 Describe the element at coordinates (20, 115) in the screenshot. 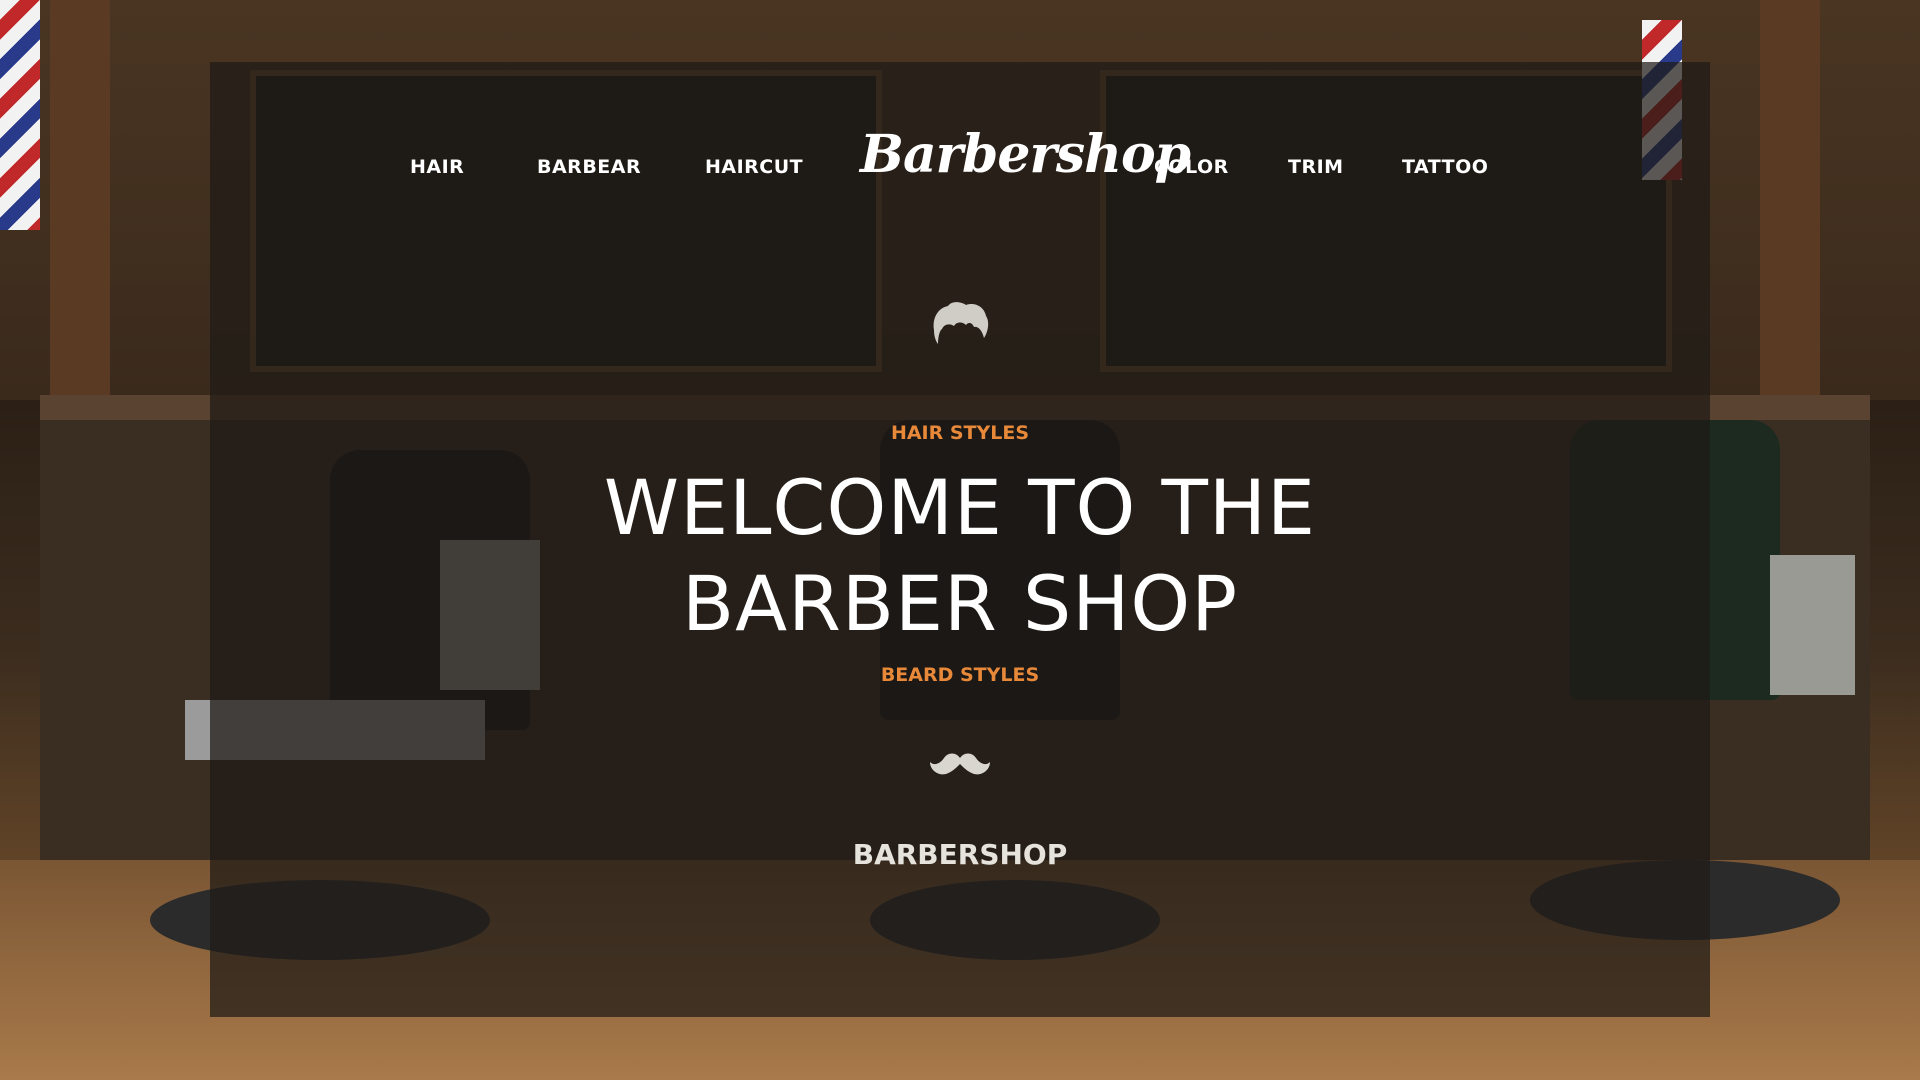

I see `barber-pole-left` at that location.